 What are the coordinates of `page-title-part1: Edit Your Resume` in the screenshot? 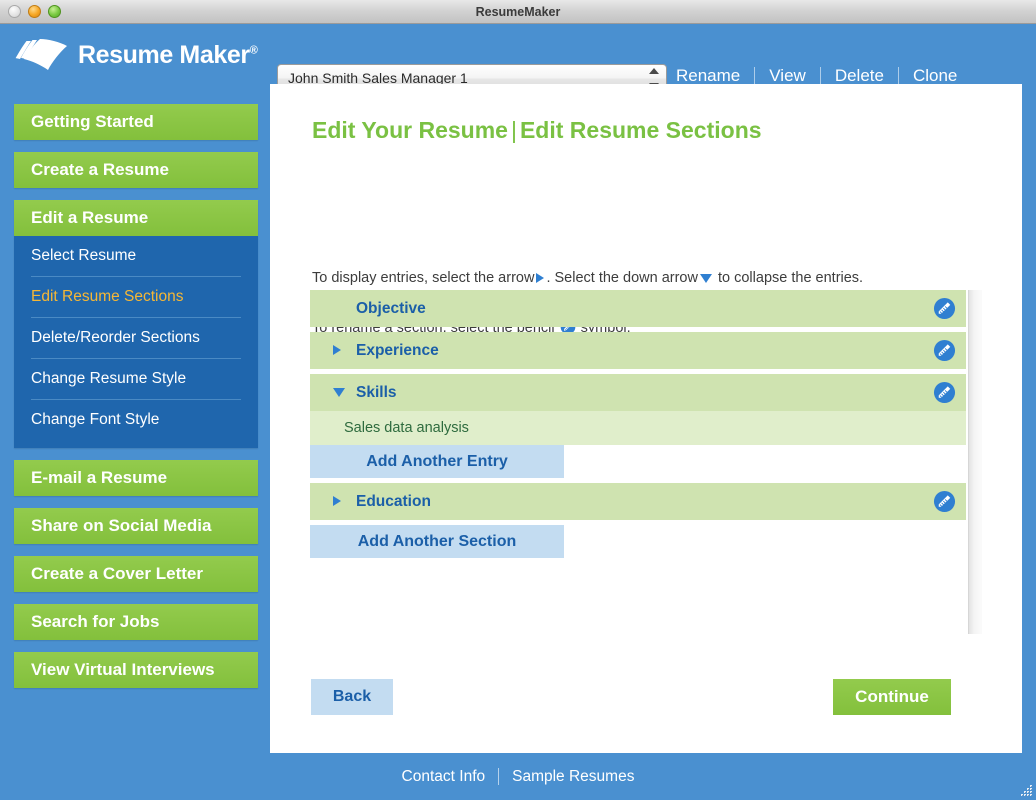 It's located at (410, 130).